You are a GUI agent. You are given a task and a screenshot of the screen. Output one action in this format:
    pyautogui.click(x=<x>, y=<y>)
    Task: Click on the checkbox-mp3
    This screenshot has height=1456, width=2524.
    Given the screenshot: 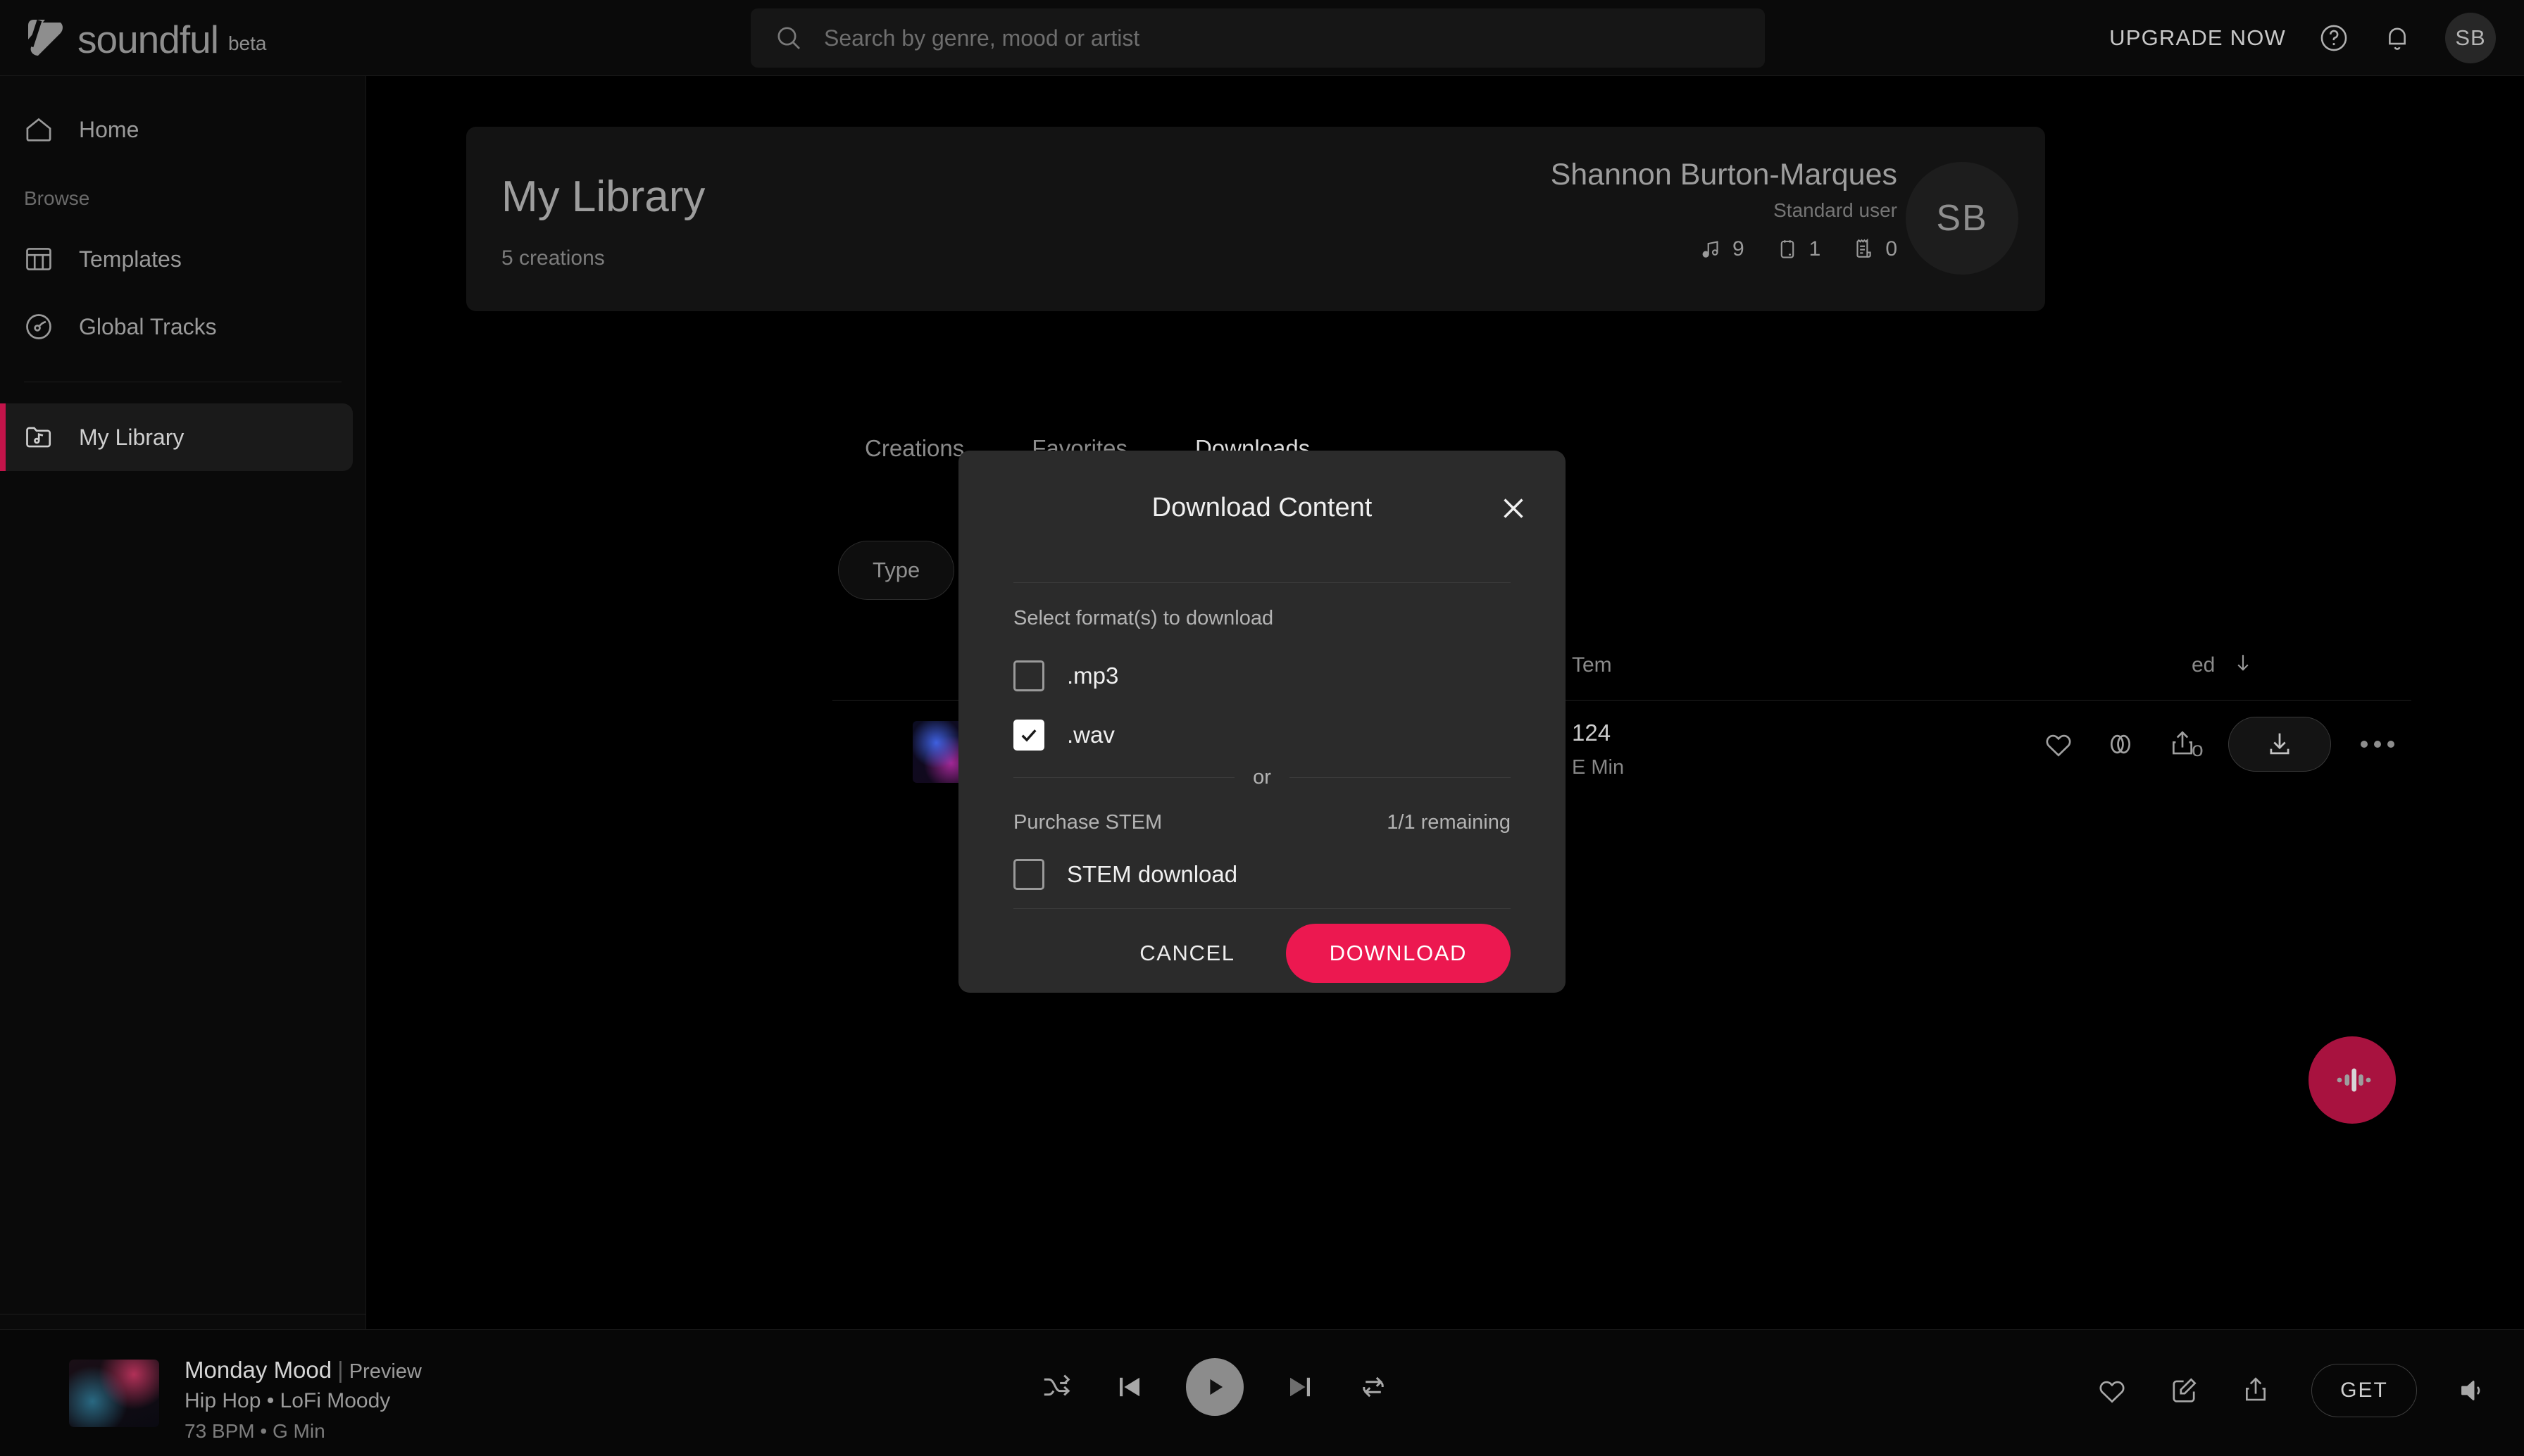 What is the action you would take?
    pyautogui.click(x=1028, y=675)
    